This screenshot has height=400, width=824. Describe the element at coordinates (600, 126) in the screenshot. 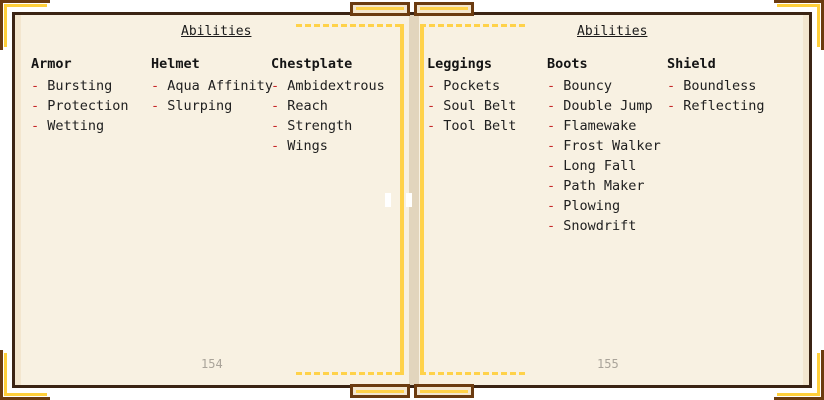

I see `ability-label: Flamewake` at that location.